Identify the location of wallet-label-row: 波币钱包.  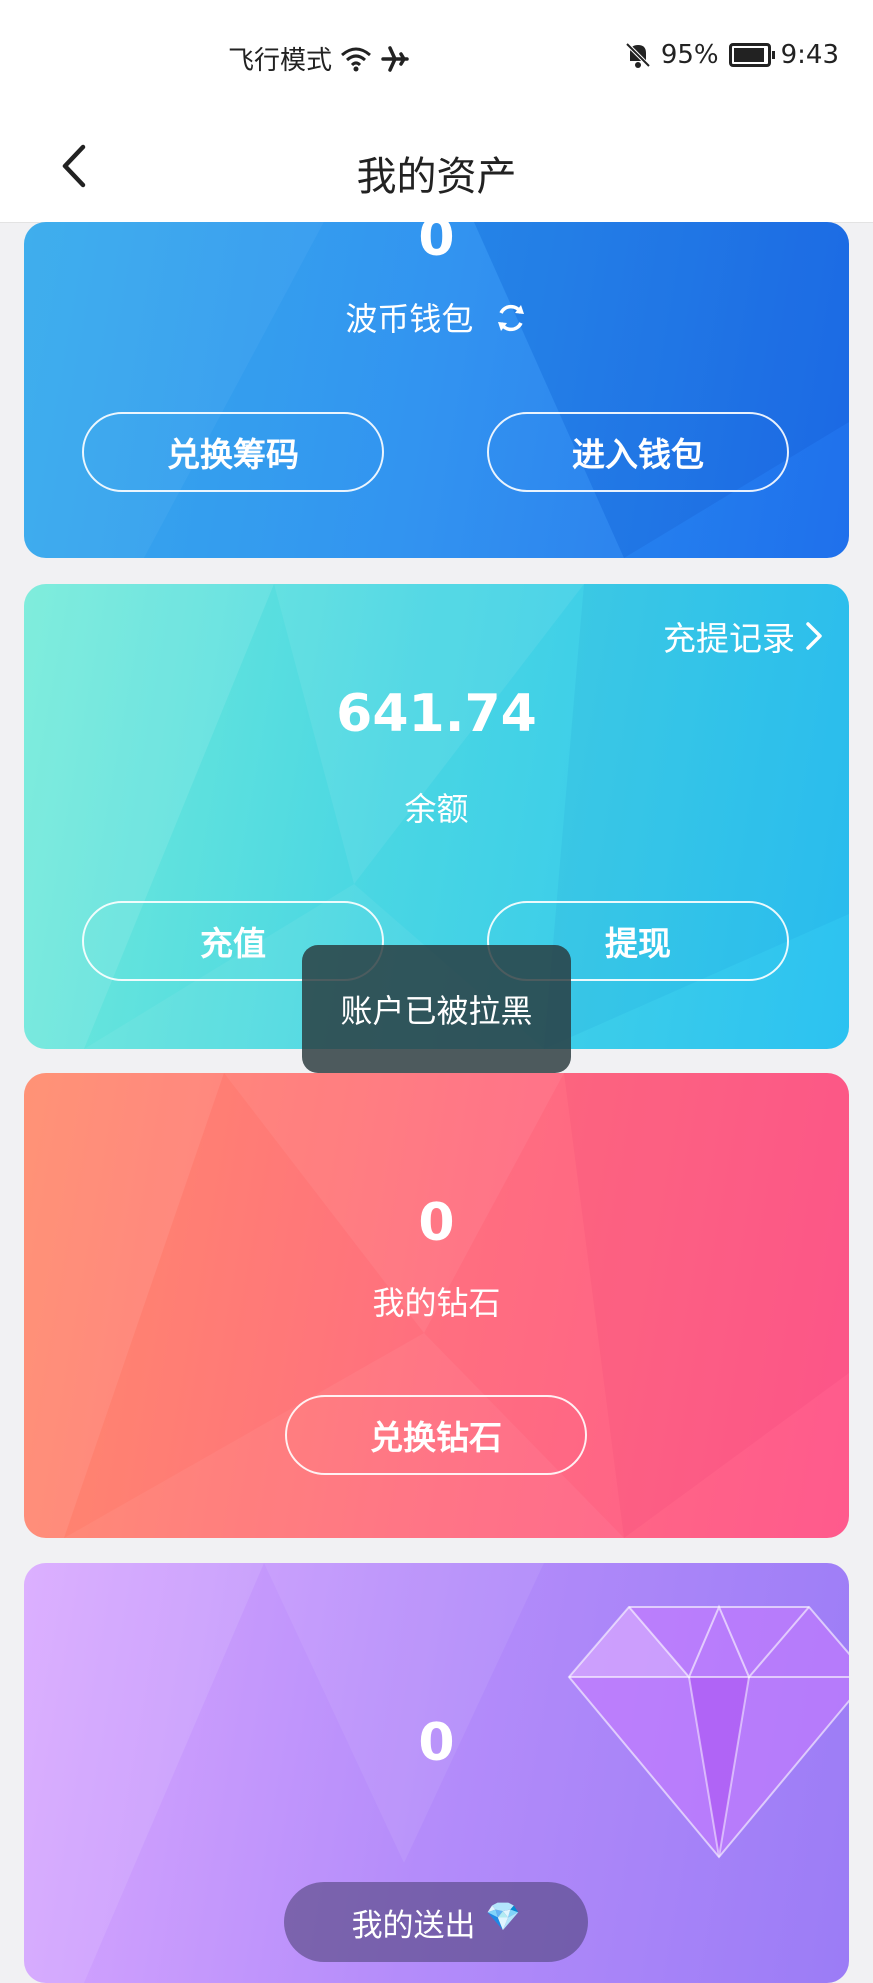
(436, 317).